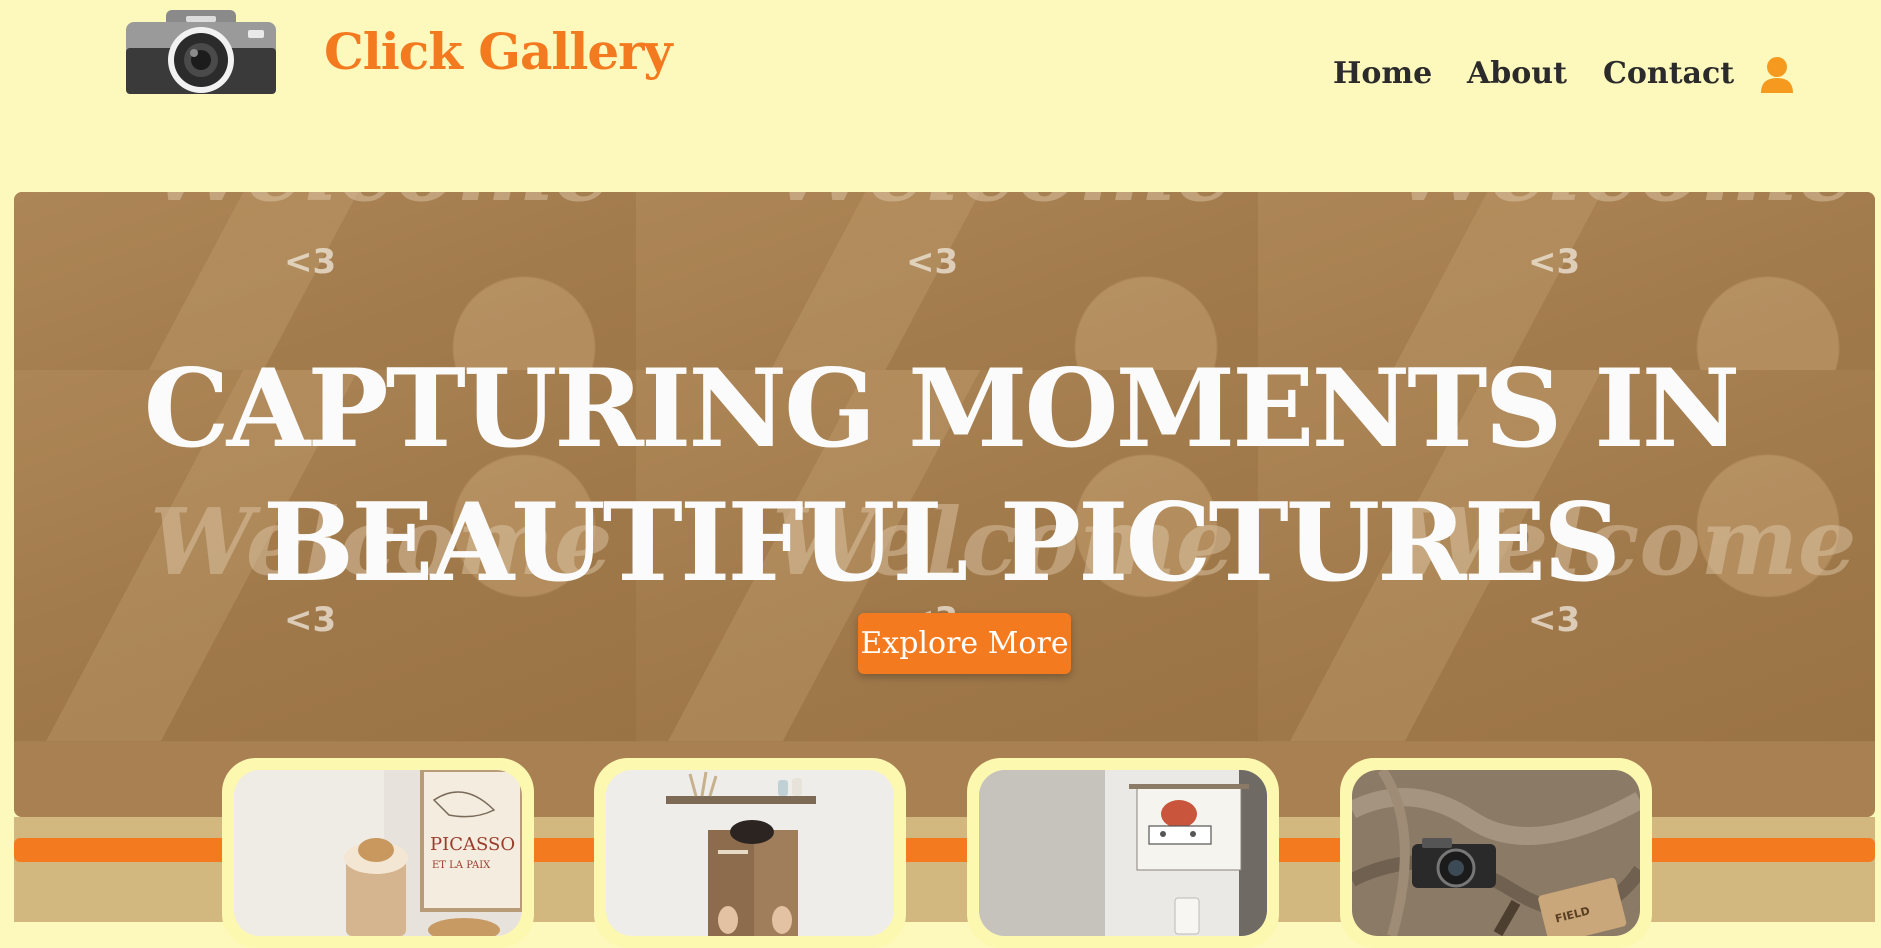 The image size is (1881, 948). Describe the element at coordinates (964, 643) in the screenshot. I see `explore-more-button: Explore More` at that location.